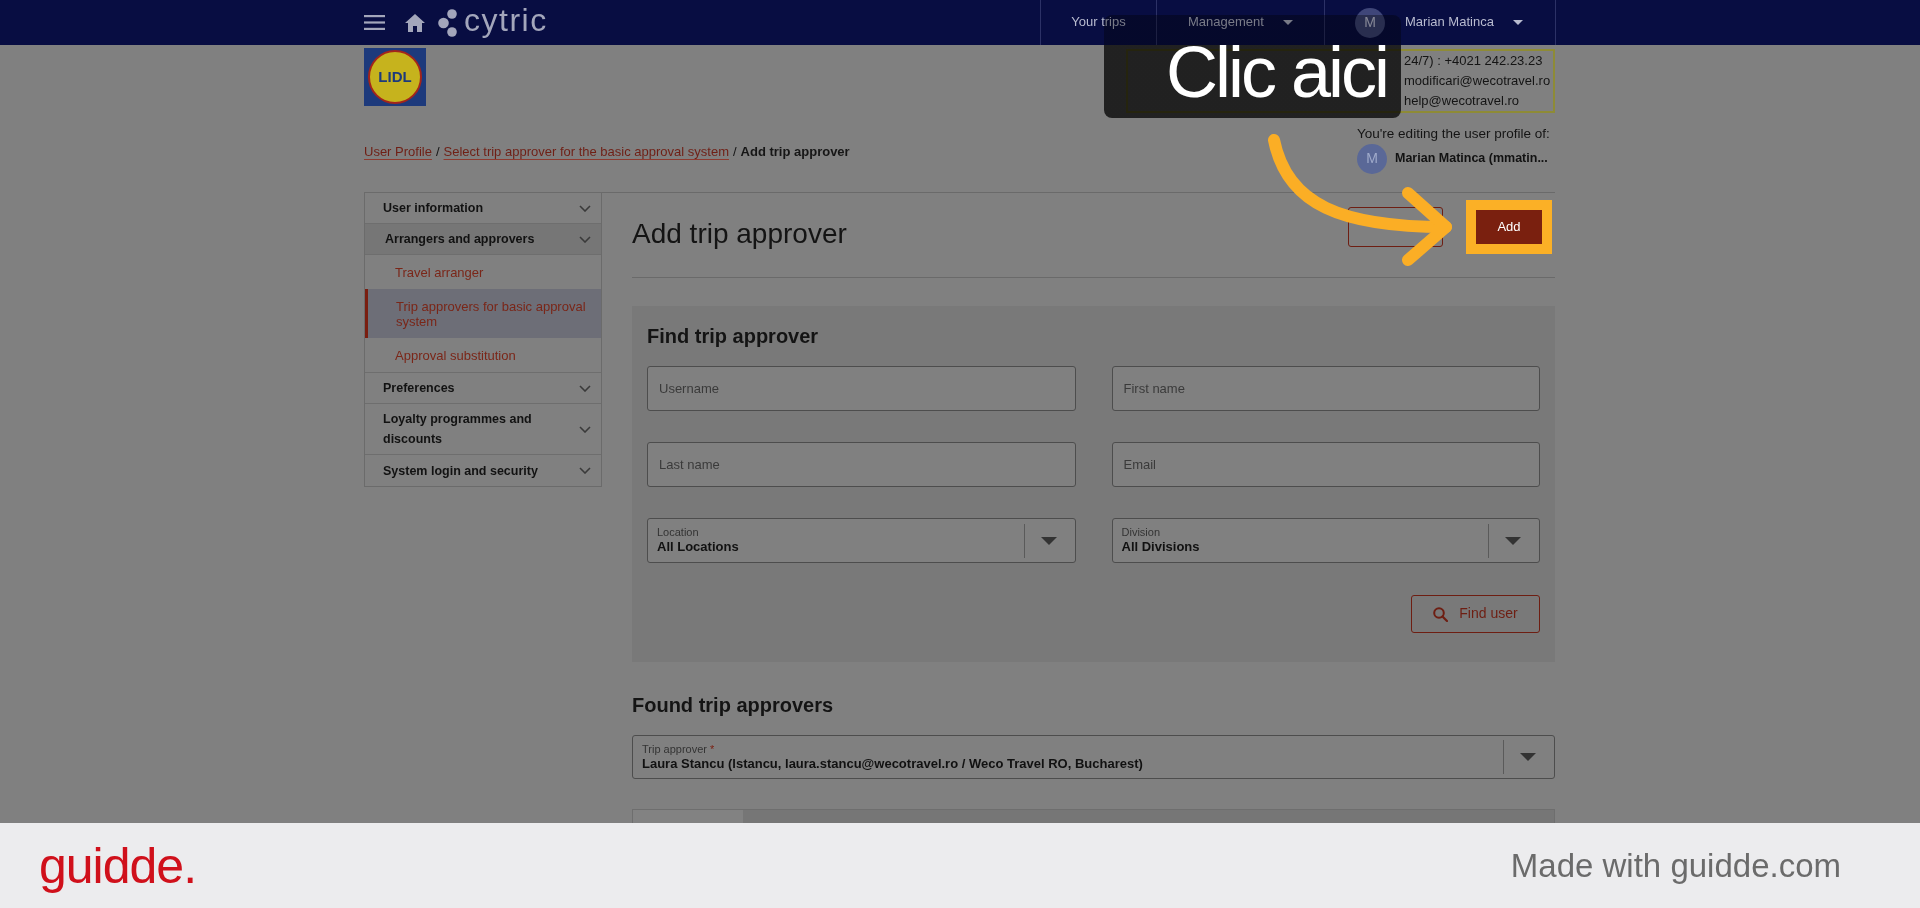 This screenshot has width=1920, height=908. Describe the element at coordinates (118, 865) in the screenshot. I see `footer-logo: guidde.` at that location.